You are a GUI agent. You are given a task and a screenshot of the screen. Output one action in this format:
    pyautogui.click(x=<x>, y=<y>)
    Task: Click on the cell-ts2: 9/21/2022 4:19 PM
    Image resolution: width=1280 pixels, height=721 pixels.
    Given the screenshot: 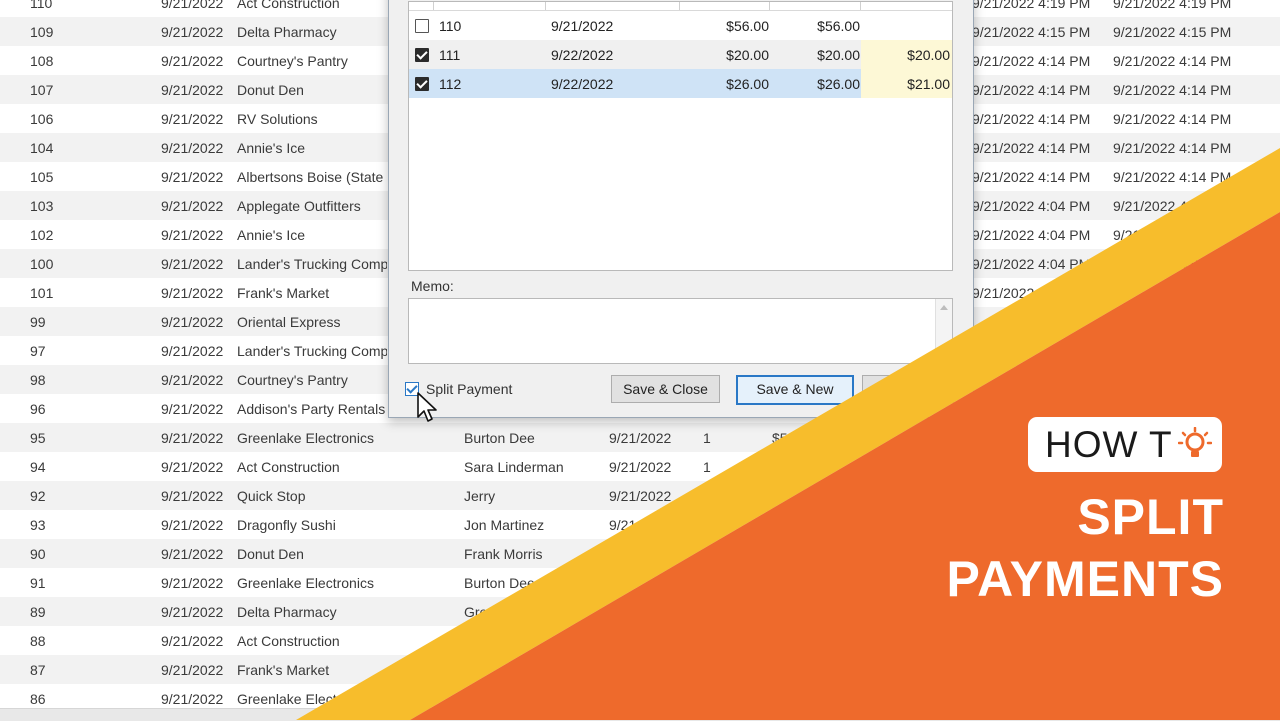 What is the action you would take?
    pyautogui.click(x=1172, y=5)
    